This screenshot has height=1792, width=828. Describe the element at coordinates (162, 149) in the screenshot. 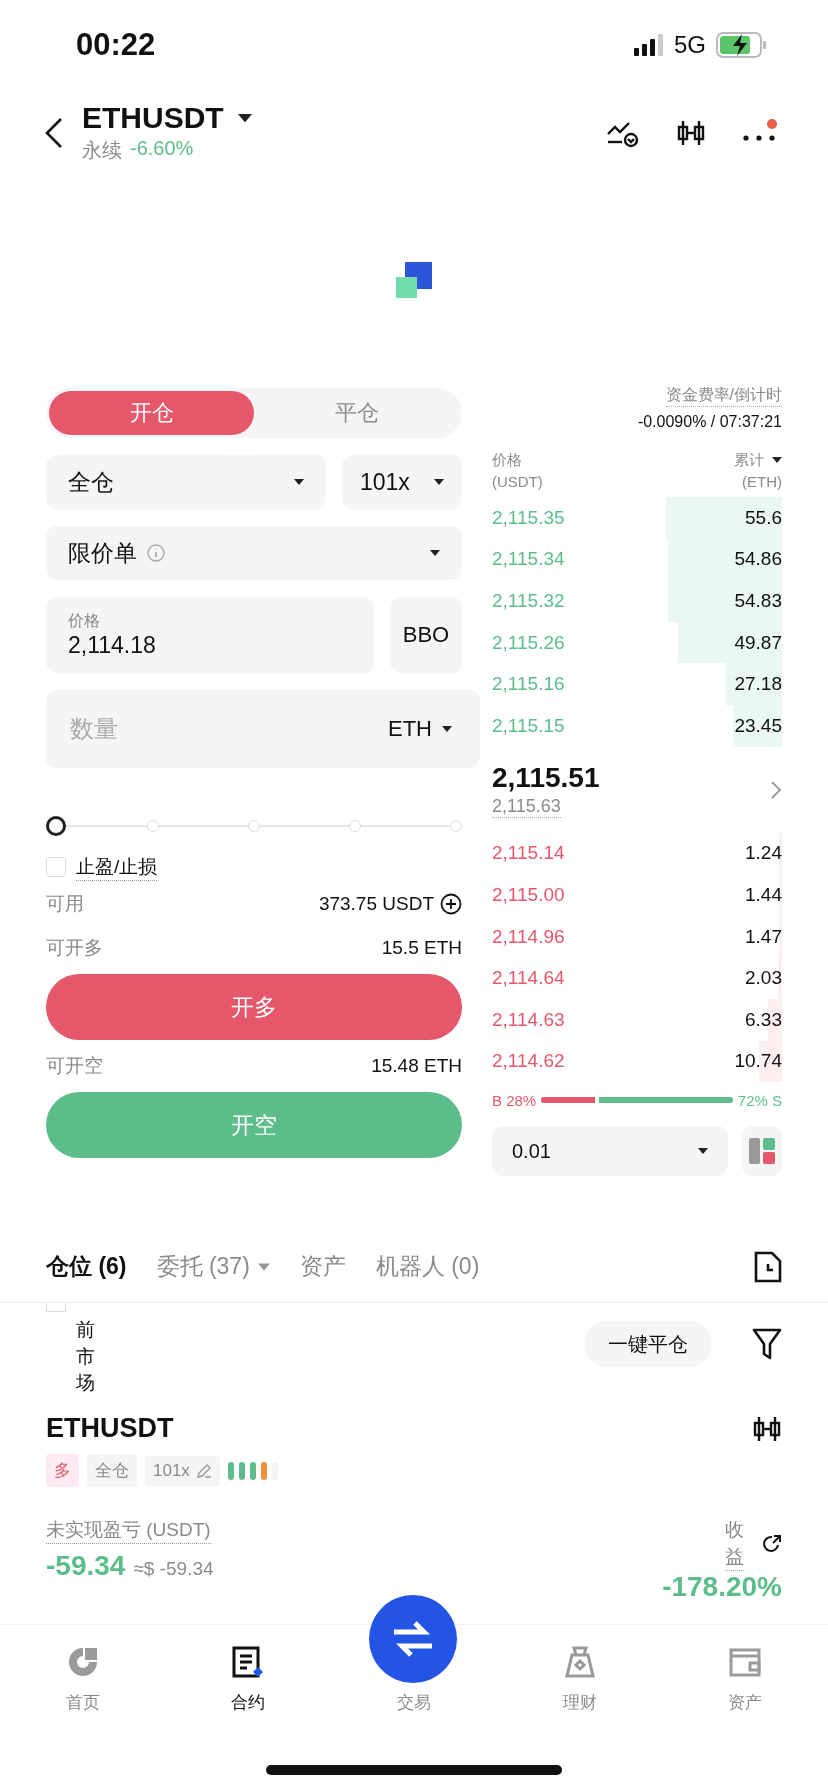

I see `price-change: -6.60%` at that location.